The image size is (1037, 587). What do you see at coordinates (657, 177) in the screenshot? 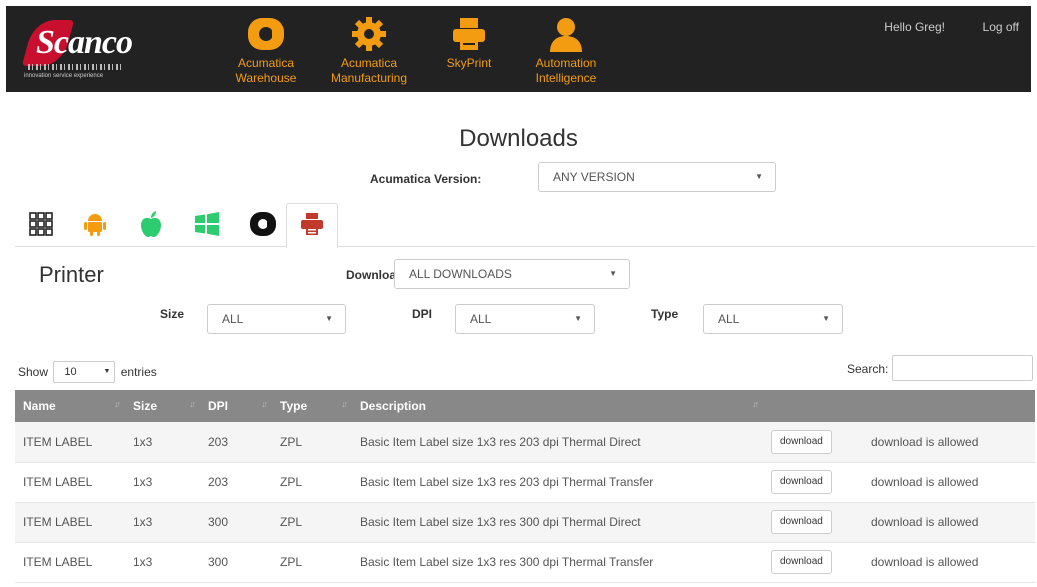
I see `version-select: ANY VERSION ▼` at bounding box center [657, 177].